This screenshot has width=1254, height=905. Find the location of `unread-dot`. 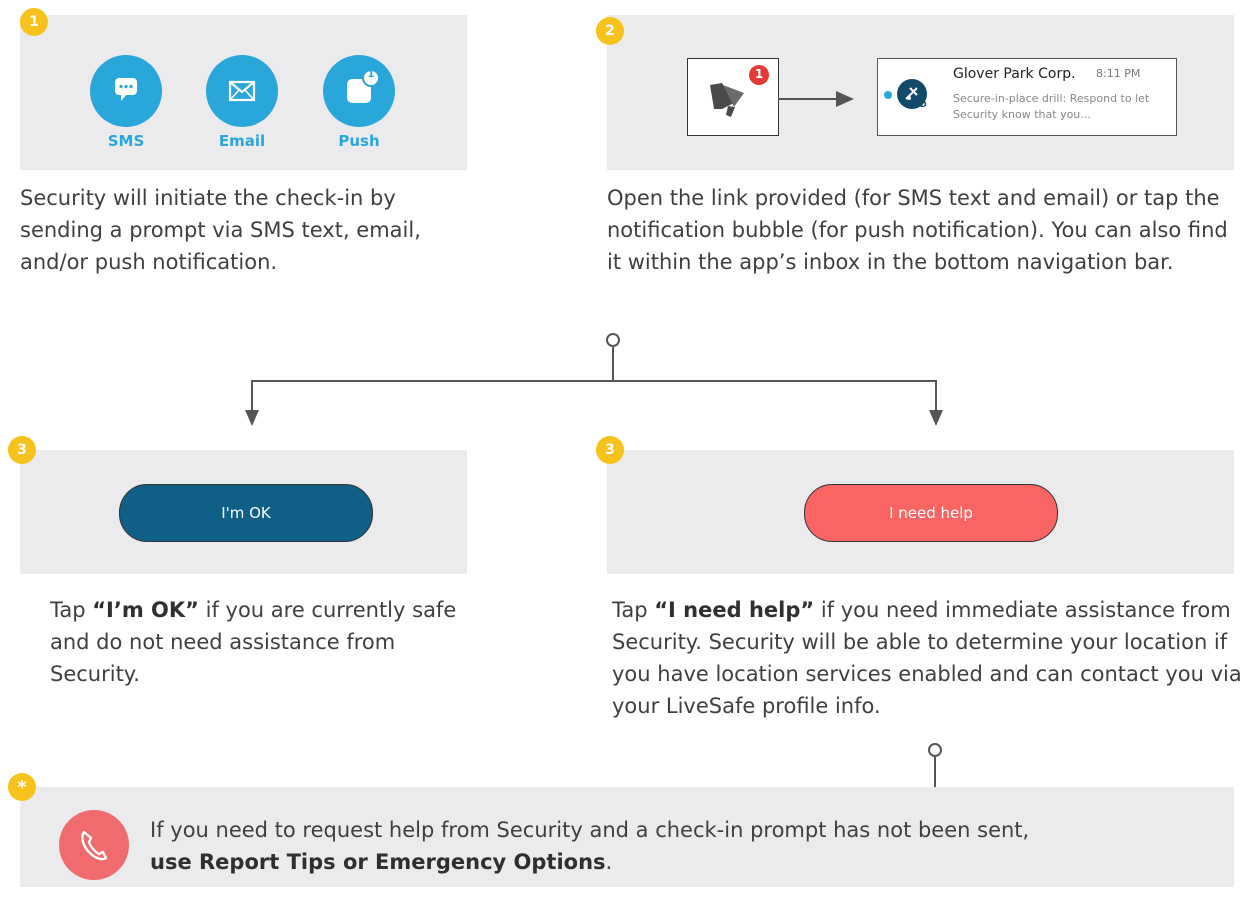

unread-dot is located at coordinates (888, 95).